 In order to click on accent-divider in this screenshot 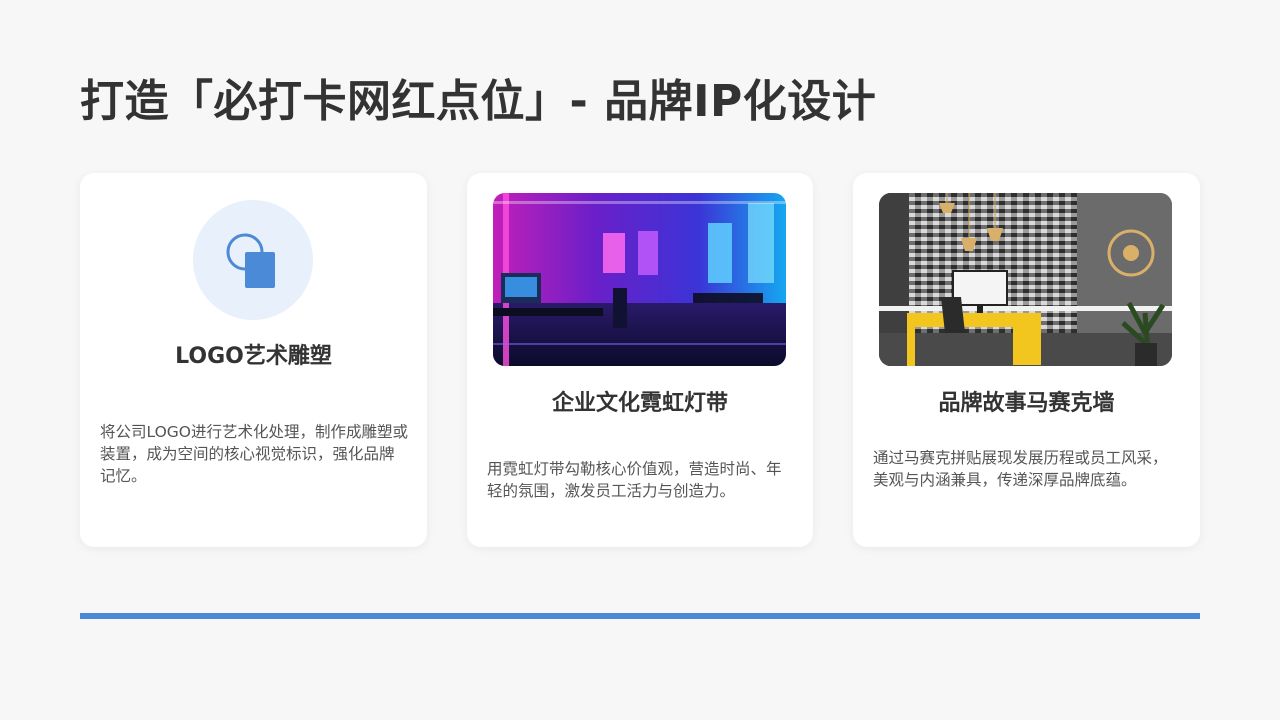, I will do `click(640, 616)`.